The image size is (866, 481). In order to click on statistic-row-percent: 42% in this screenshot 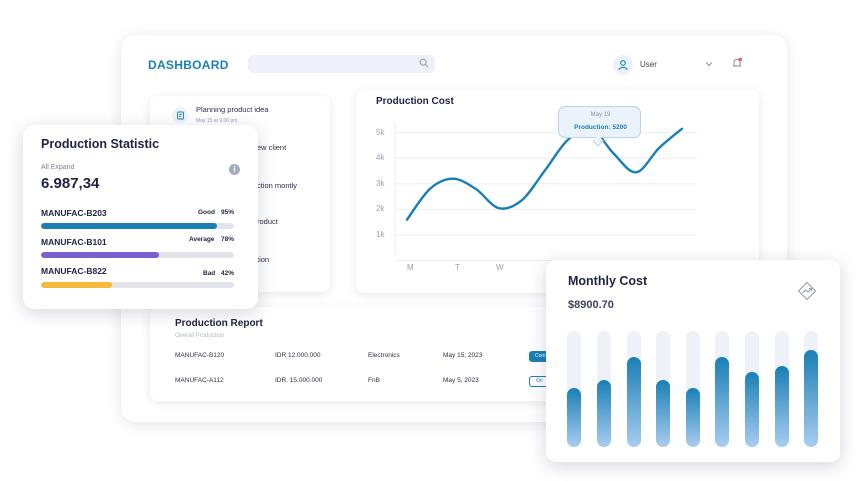, I will do `click(228, 273)`.